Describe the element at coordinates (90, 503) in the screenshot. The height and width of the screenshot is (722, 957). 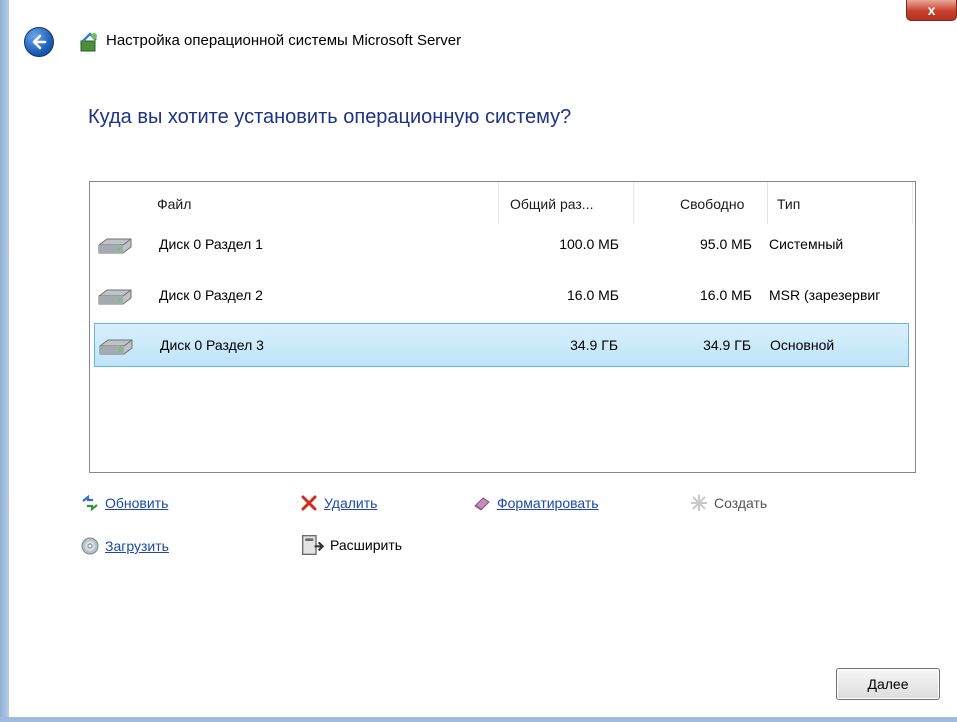
I see `refresh-icon` at that location.